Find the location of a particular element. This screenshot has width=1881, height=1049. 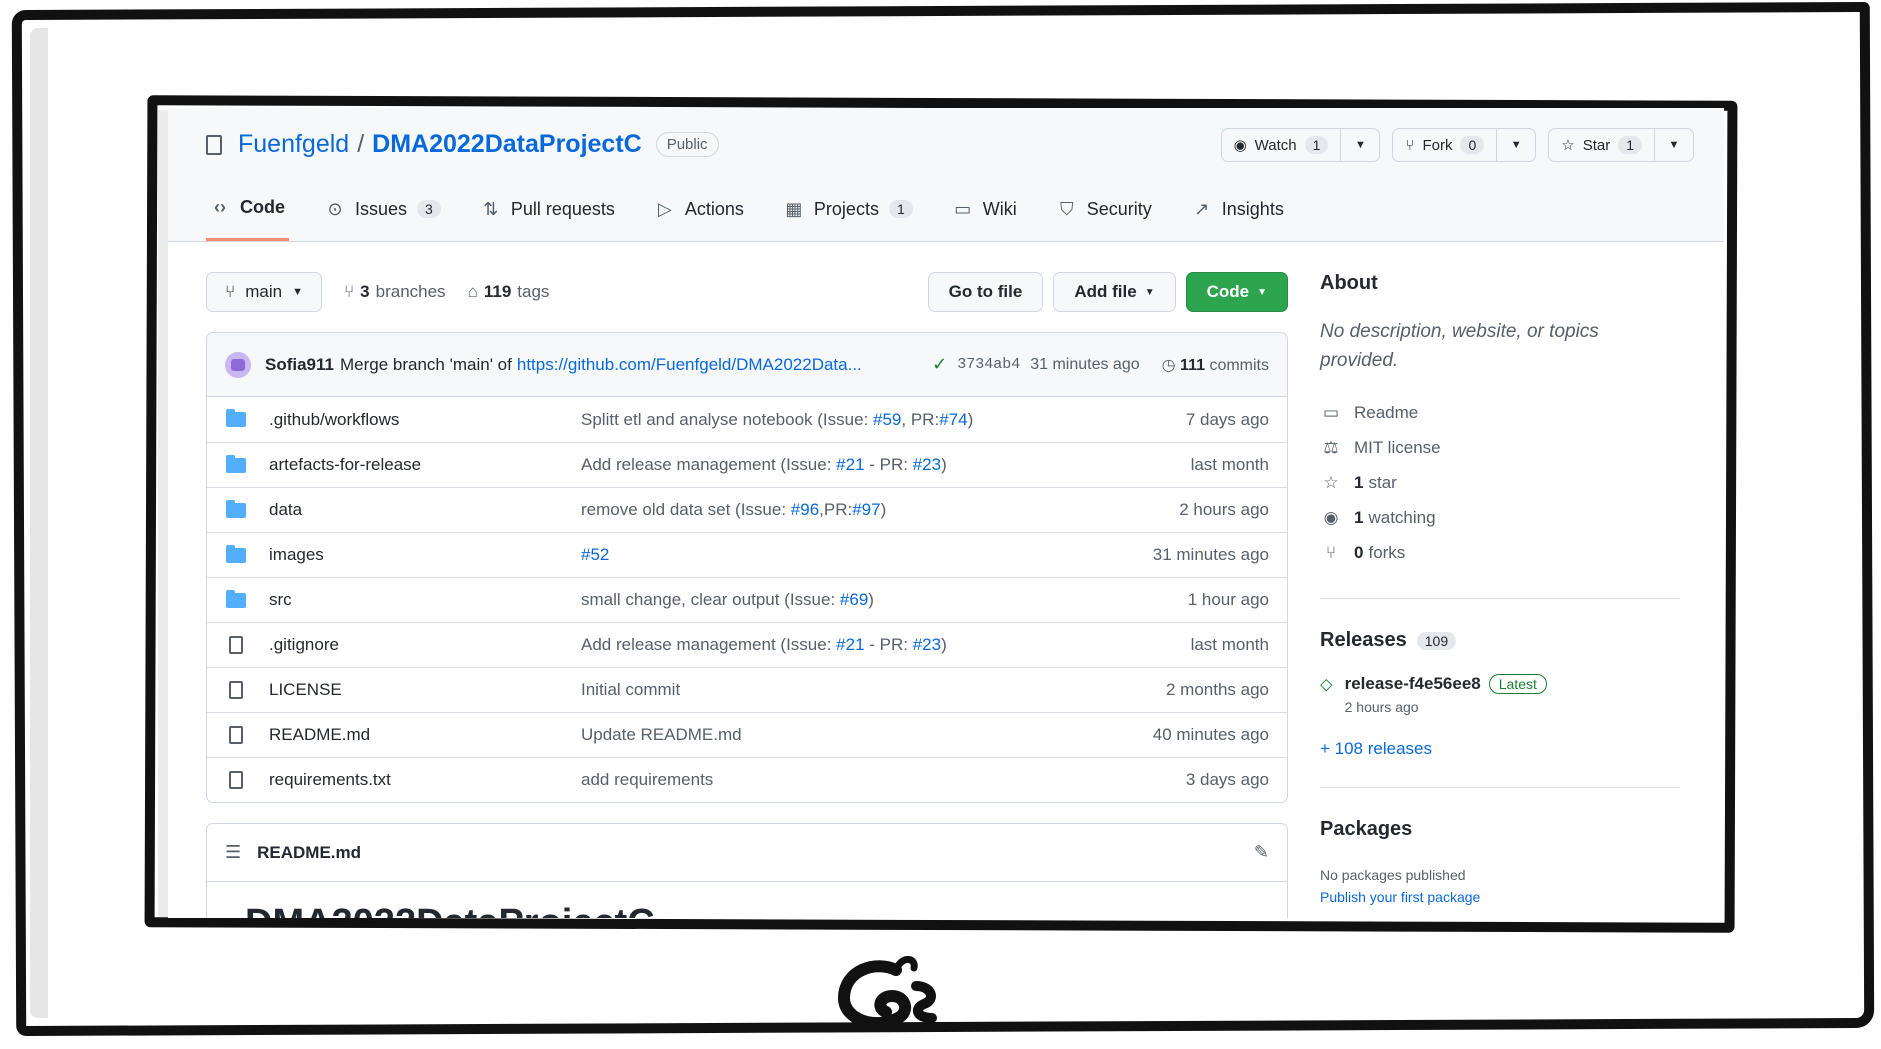

readme-title: DMA2022DataProjectC is located at coordinates (747, 900).